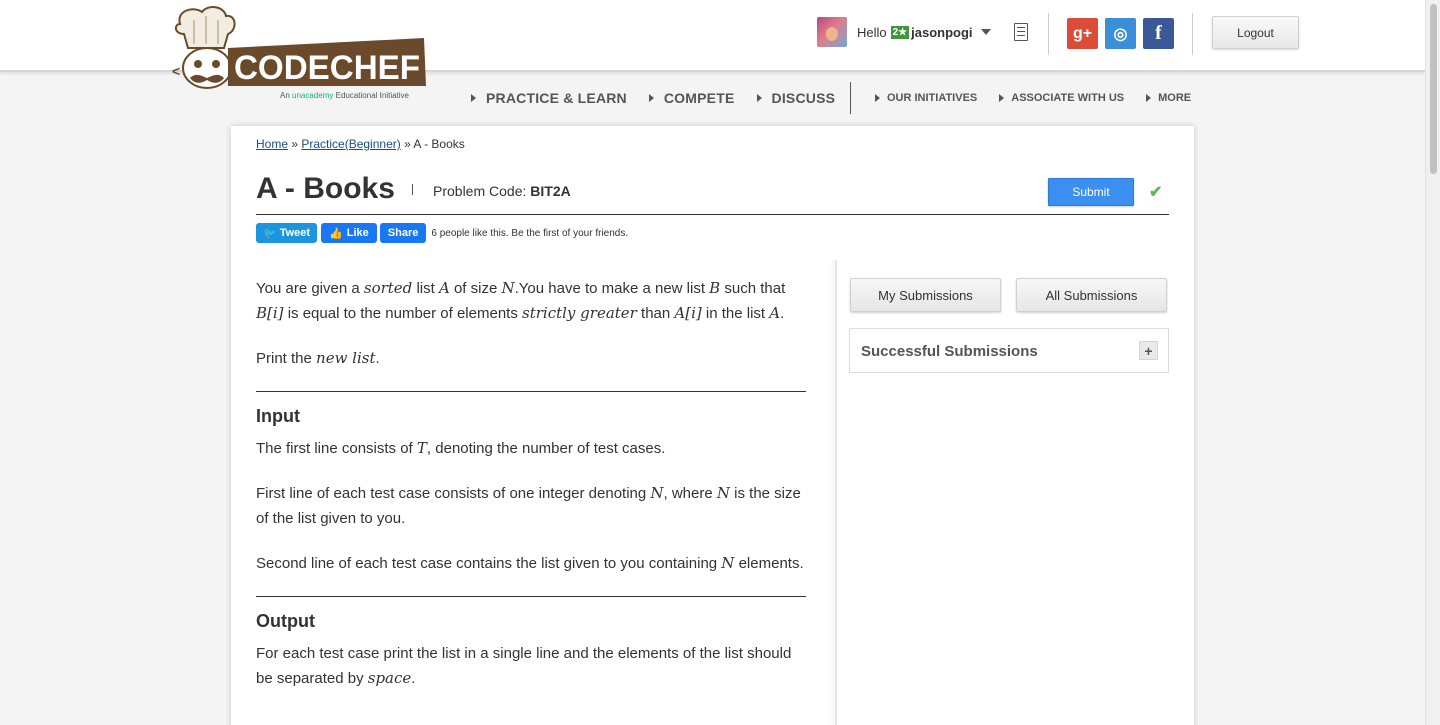 The width and height of the screenshot is (1440, 725). I want to click on twitter-icon: 🐦, so click(270, 233).